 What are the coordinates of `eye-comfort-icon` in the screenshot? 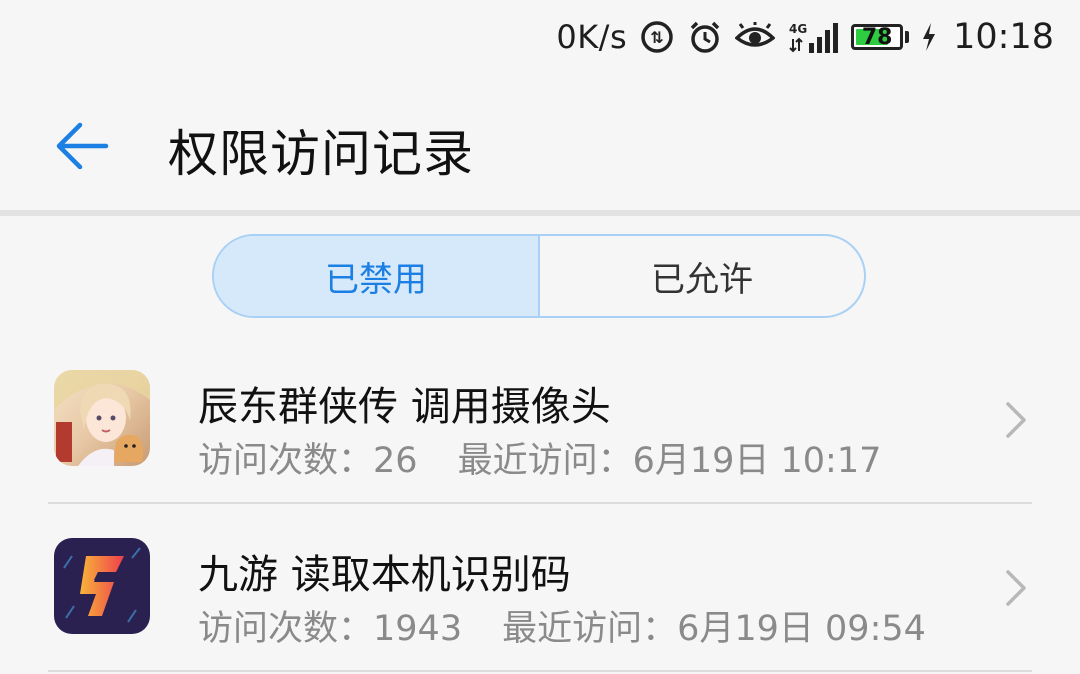 It's located at (755, 37).